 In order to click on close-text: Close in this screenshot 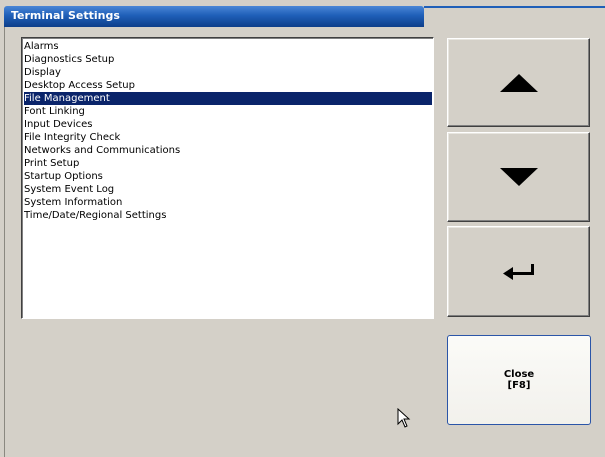, I will do `click(519, 374)`.